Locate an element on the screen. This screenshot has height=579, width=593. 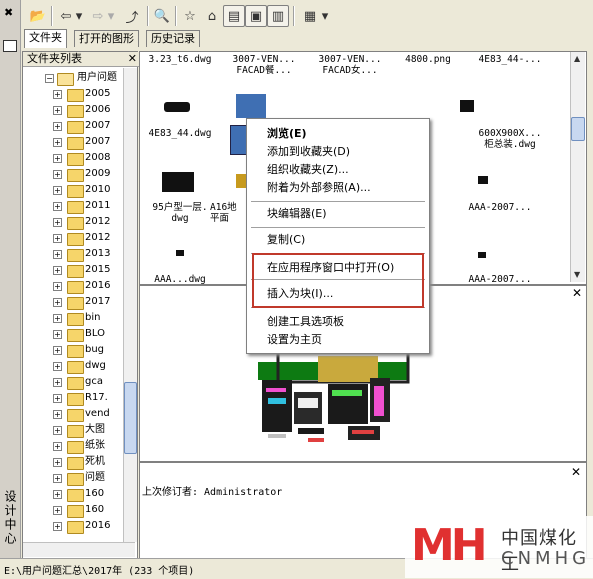
tree-item: +2006 is located at coordinates (73, 110).